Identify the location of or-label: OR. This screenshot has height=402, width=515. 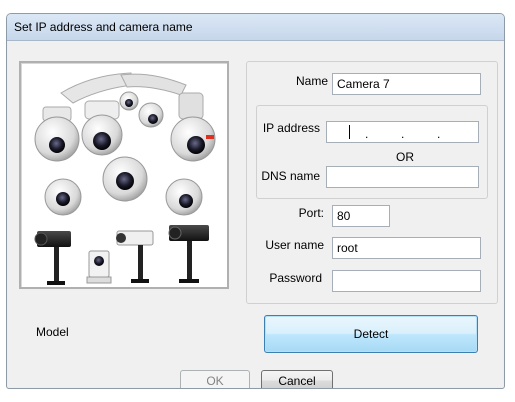
(405, 157).